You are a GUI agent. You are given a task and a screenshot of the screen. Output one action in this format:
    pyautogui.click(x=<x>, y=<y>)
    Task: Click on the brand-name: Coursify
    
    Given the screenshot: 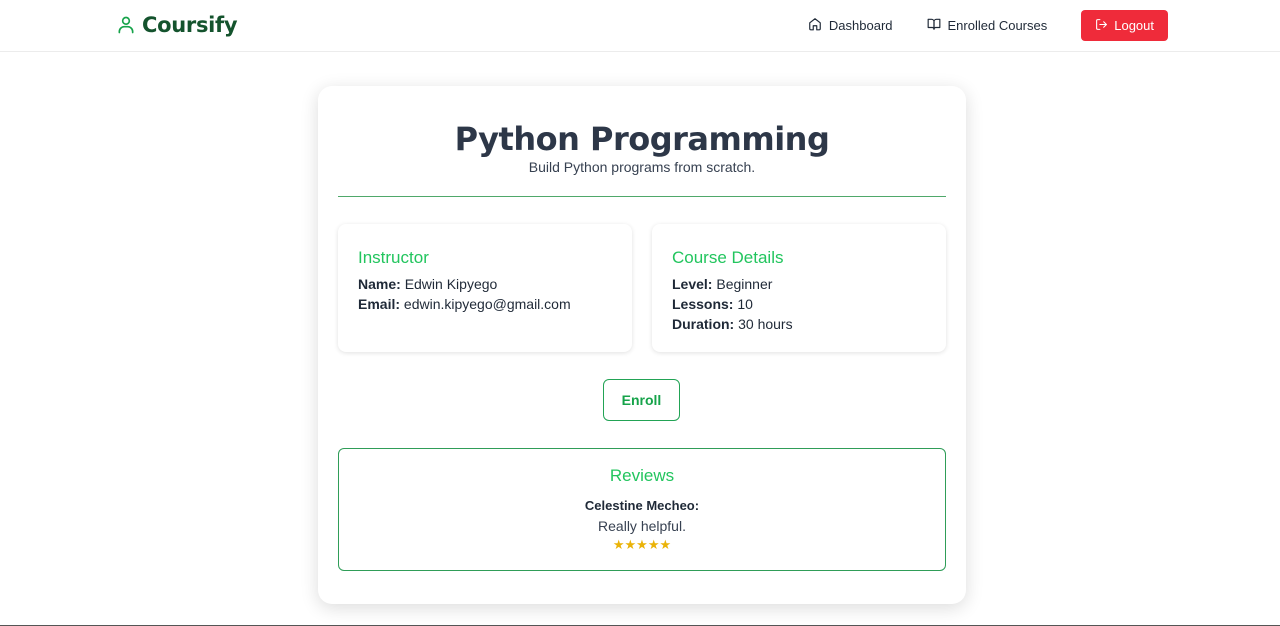 What is the action you would take?
    pyautogui.click(x=190, y=25)
    